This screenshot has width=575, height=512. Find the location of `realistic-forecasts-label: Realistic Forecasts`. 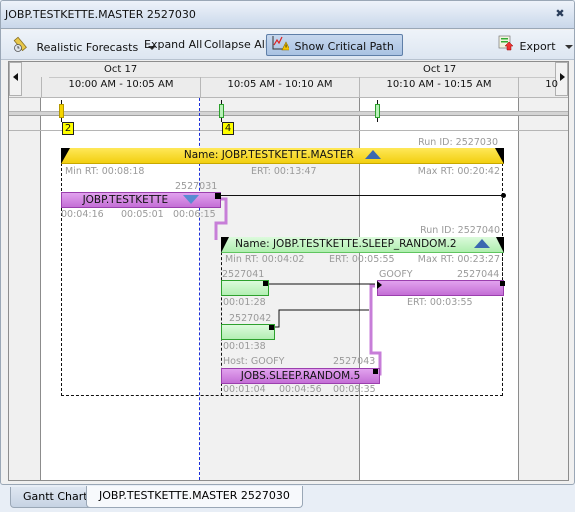

realistic-forecasts-label: Realistic Forecasts is located at coordinates (87, 47).